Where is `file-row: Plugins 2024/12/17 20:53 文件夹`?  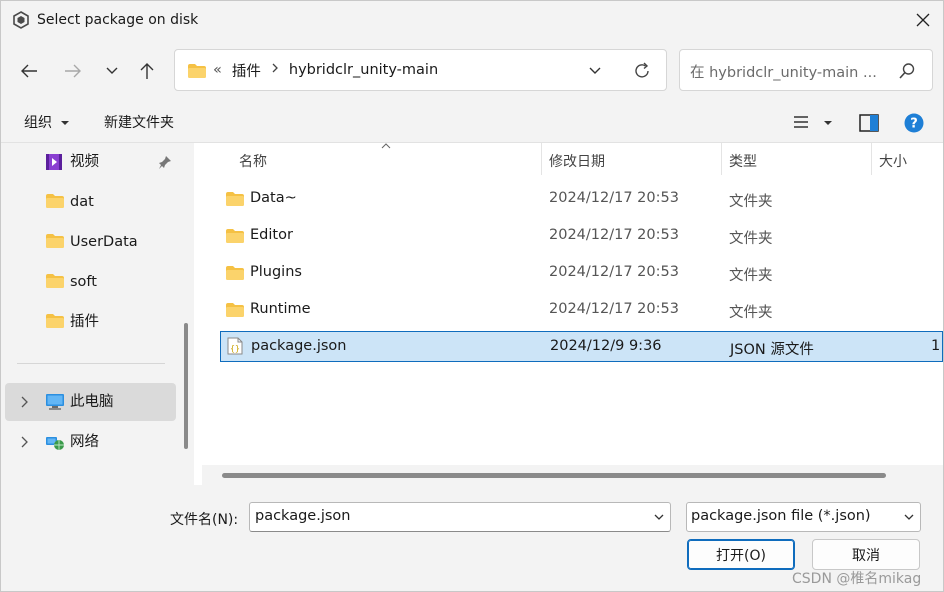 file-row: Plugins 2024/12/17 20:53 文件夹 is located at coordinates (581, 273).